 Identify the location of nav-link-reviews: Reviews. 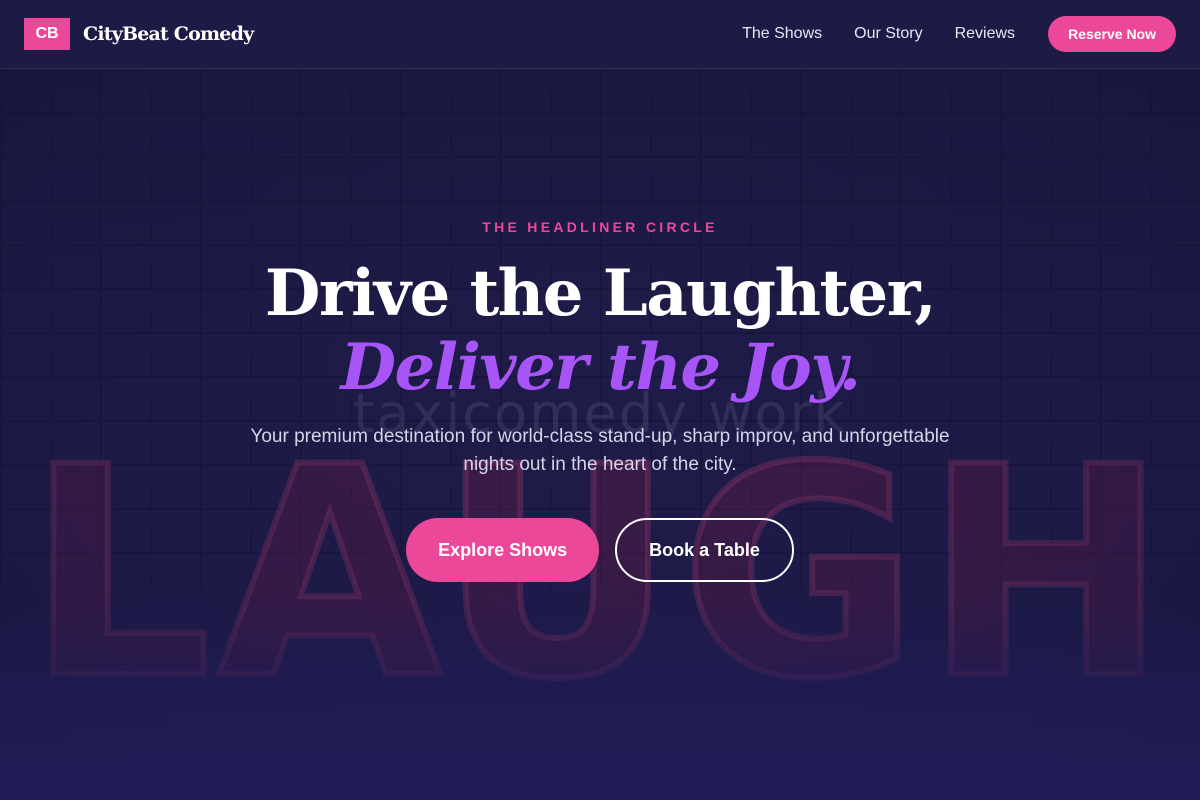
(985, 34).